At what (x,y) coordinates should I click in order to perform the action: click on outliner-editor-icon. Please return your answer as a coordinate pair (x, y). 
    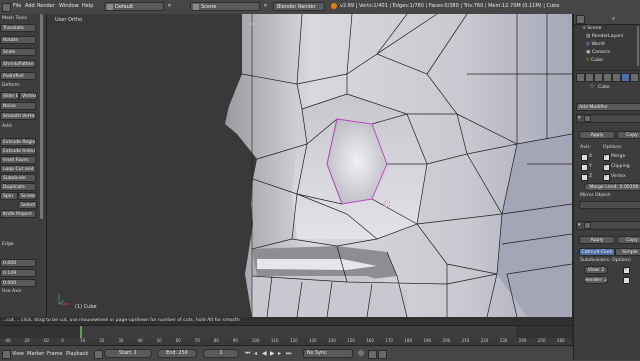
    Looking at the image, I should click on (580, 19).